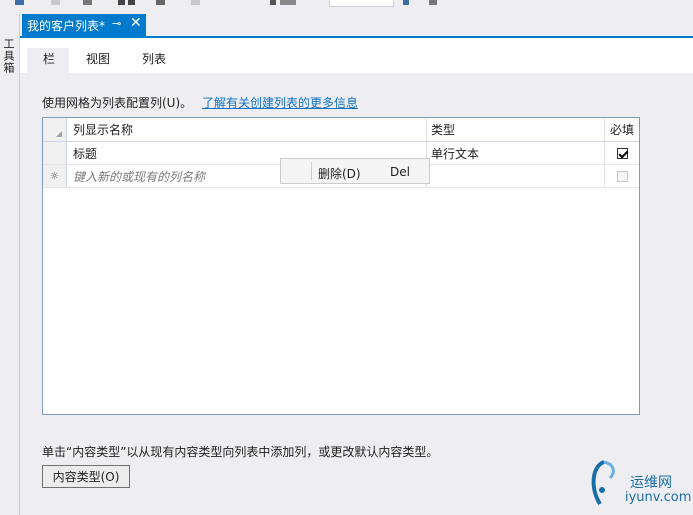 This screenshot has width=693, height=515. What do you see at coordinates (9, 56) in the screenshot?
I see `toolbox-label: 工具箱` at bounding box center [9, 56].